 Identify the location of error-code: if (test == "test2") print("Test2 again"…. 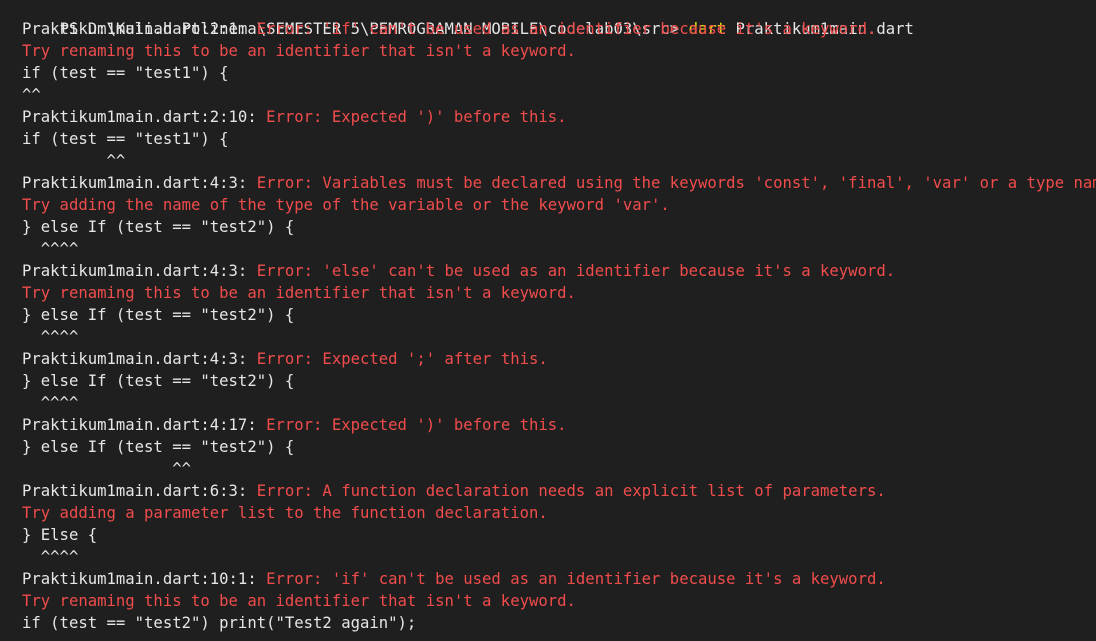
(219, 623).